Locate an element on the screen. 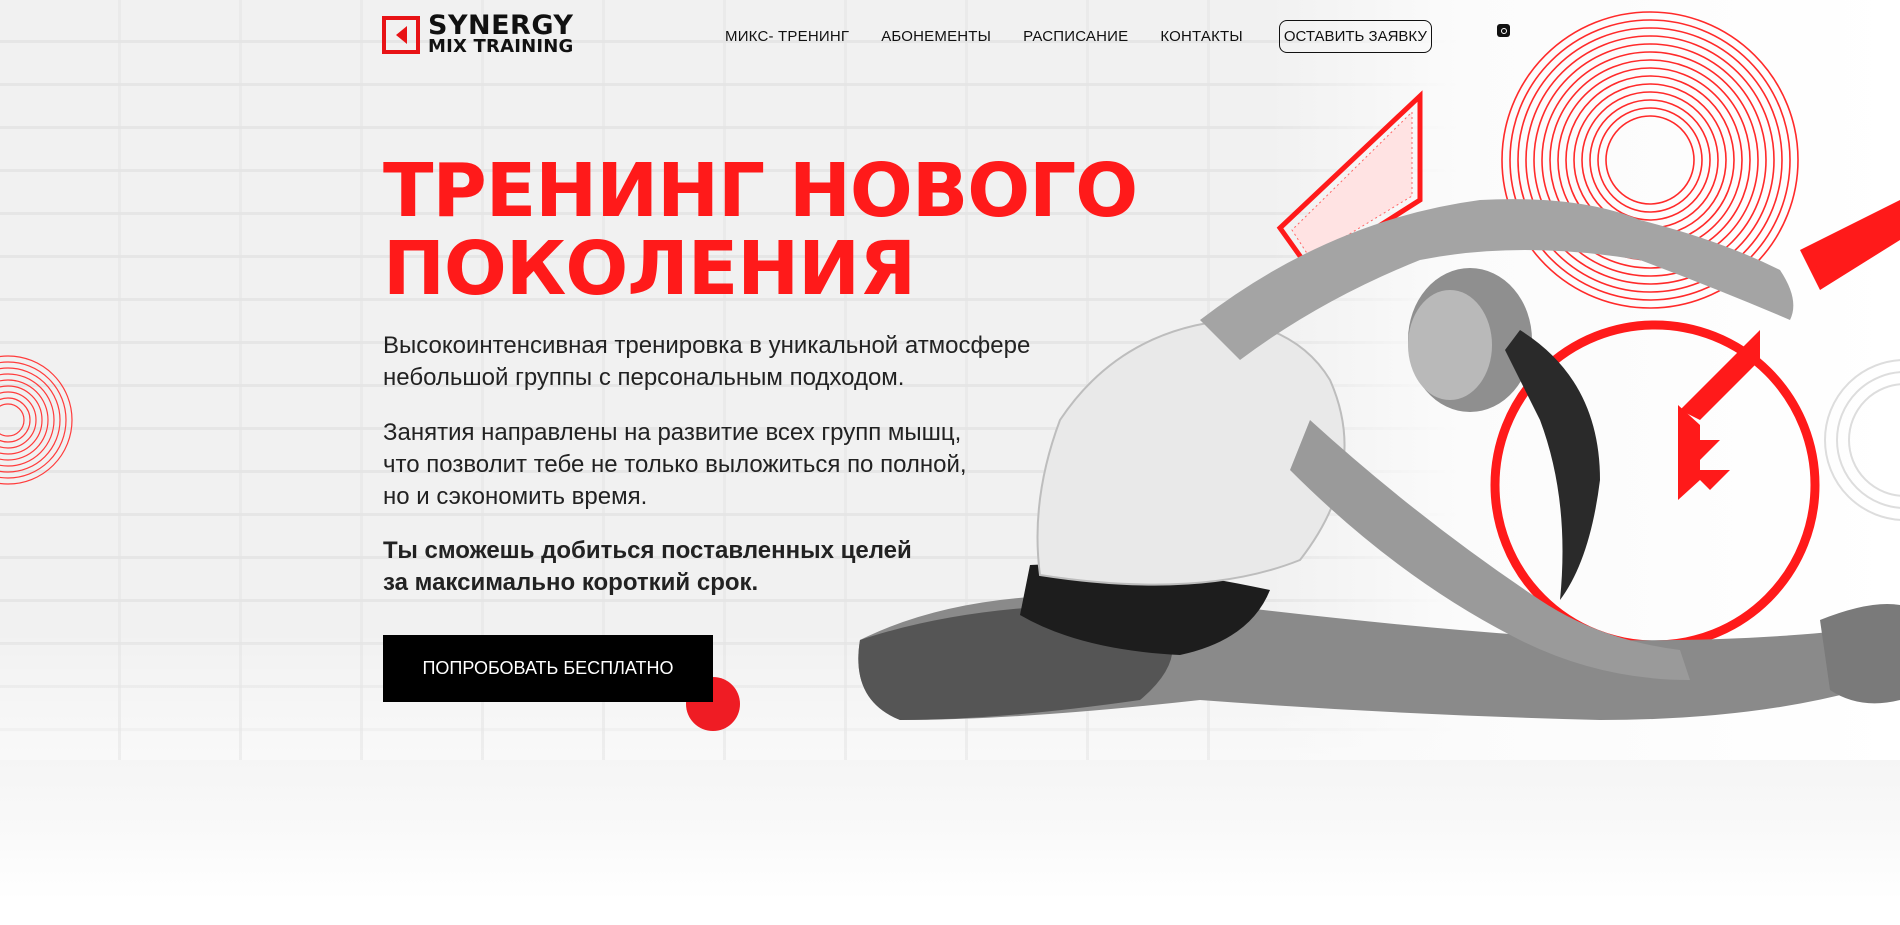 The image size is (1900, 925). nav-item-memberships: АБОНЕМЕНТЫ is located at coordinates (936, 36).